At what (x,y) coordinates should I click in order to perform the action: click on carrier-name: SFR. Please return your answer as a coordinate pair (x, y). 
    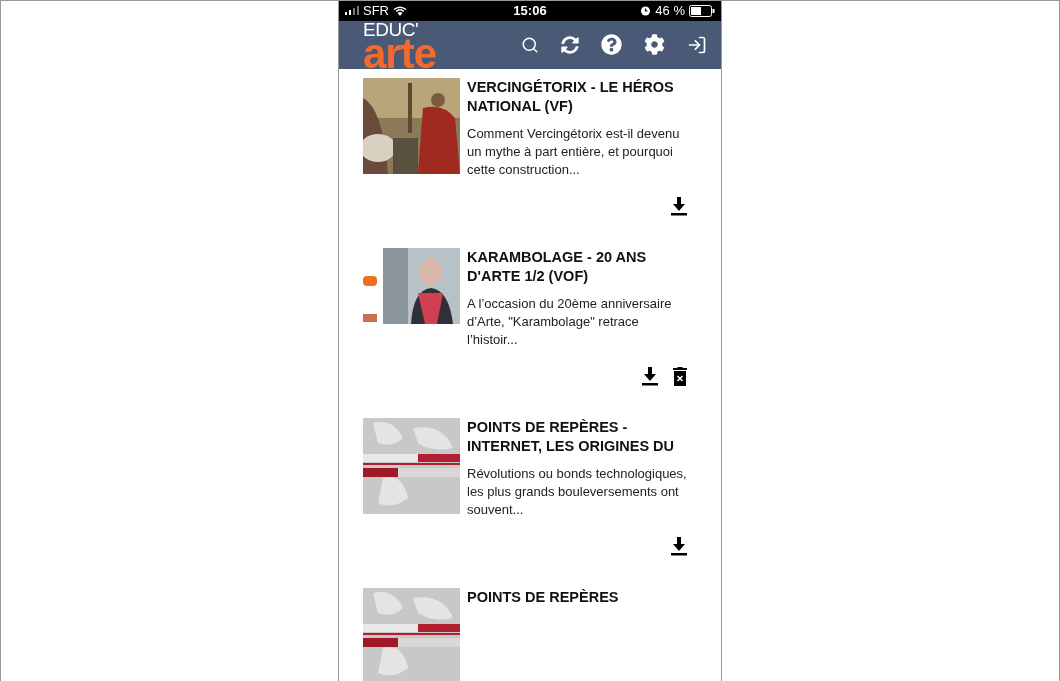
    Looking at the image, I should click on (376, 11).